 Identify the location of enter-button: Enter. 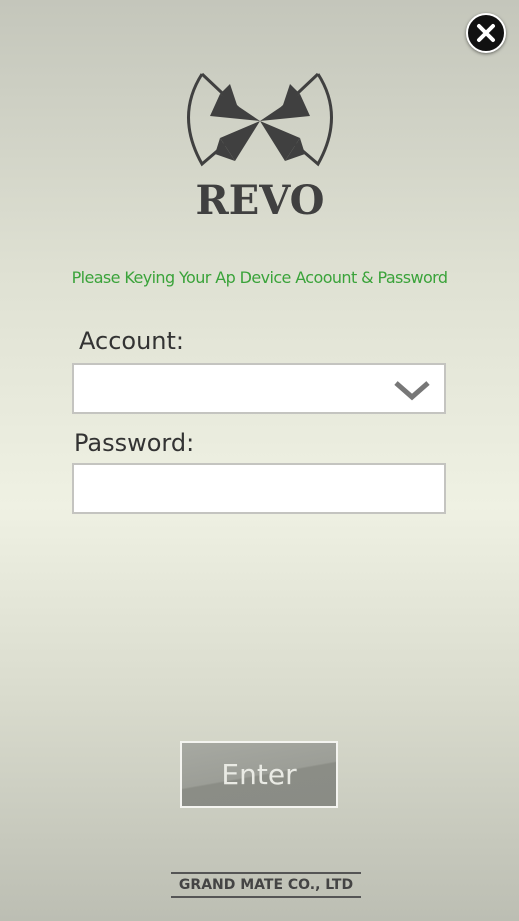
(259, 774).